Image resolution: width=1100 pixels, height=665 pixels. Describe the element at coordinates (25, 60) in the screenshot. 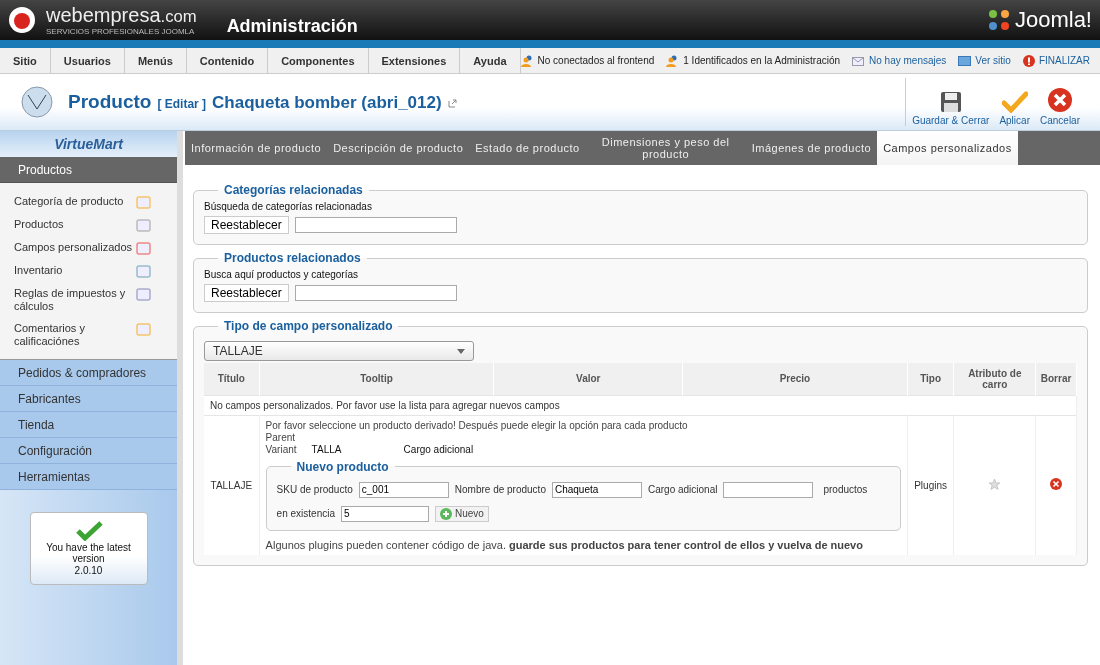

I see `menu-item: Sitio` at that location.